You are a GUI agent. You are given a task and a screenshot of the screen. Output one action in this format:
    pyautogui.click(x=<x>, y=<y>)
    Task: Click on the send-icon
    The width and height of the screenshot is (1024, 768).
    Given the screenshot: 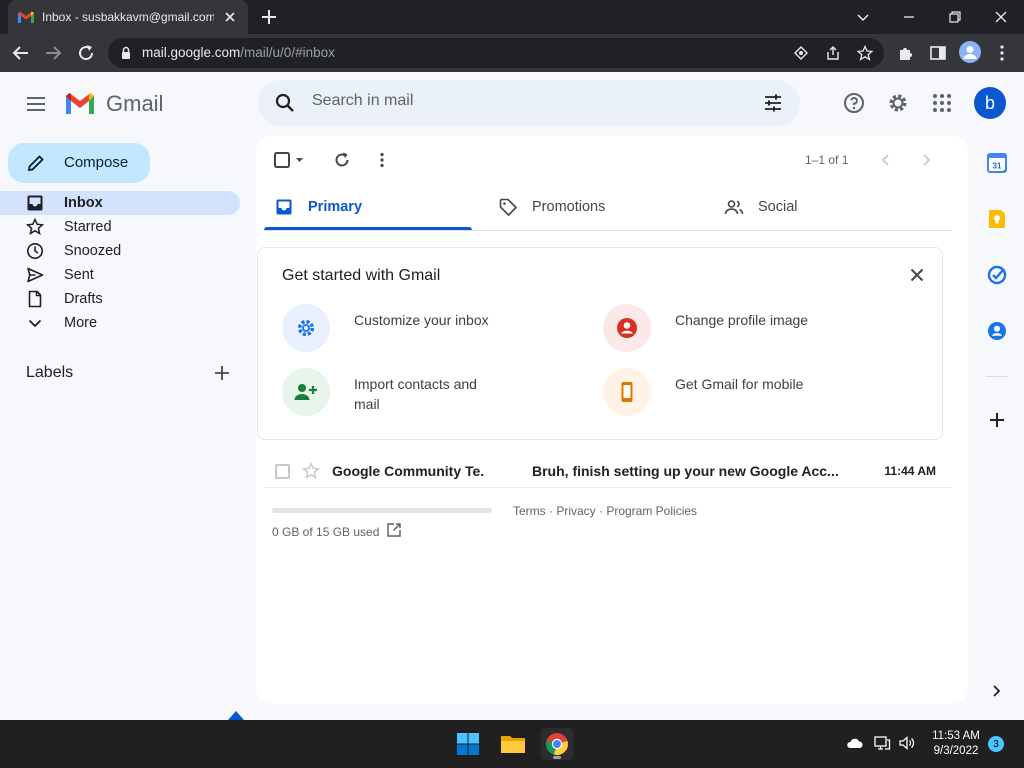 What is the action you would take?
    pyautogui.click(x=35, y=275)
    